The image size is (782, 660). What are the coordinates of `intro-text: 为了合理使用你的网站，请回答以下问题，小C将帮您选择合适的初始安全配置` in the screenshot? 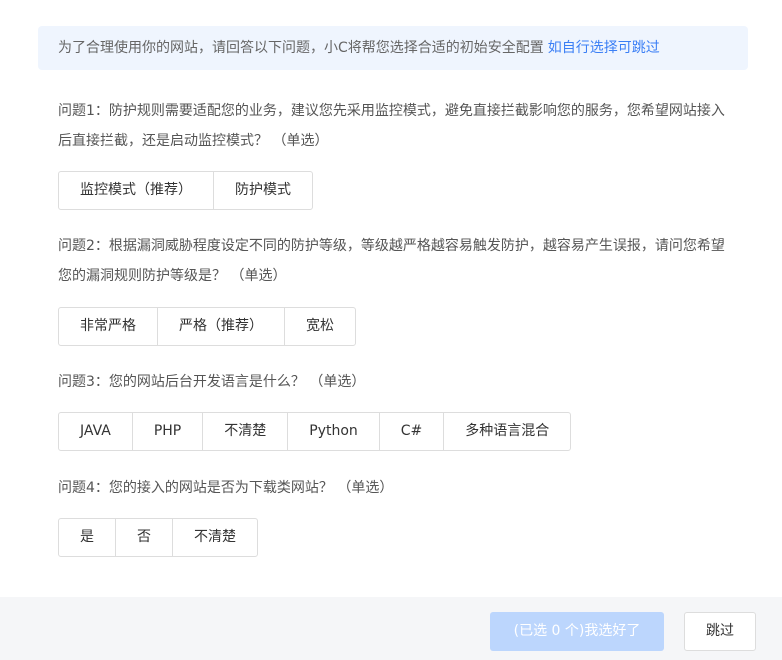 It's located at (301, 48).